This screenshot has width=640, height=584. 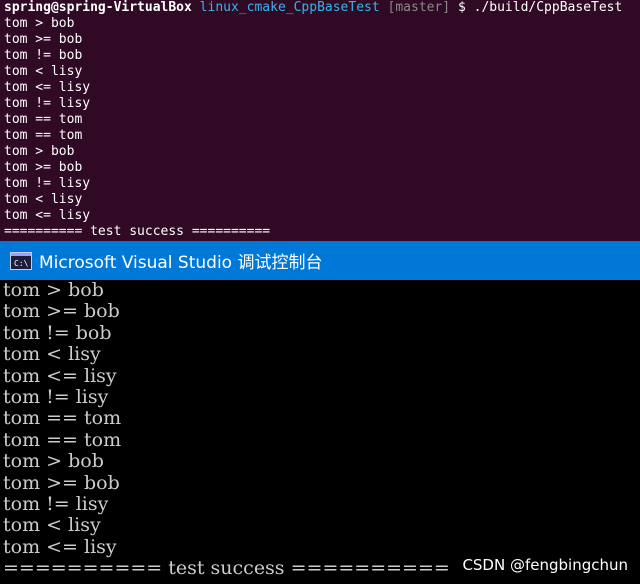 I want to click on console-output-line: tom != bob, so click(x=57, y=332).